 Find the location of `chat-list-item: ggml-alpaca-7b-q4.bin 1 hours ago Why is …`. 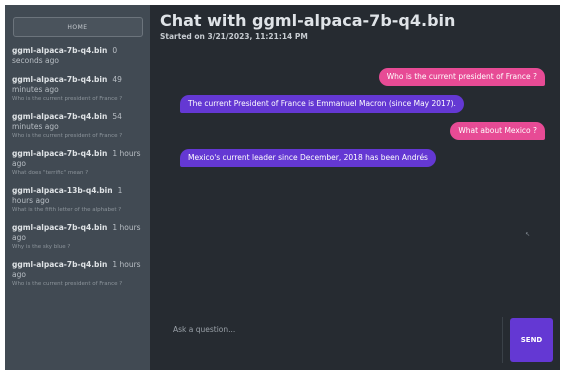

chat-list-item: ggml-alpaca-7b-q4.bin 1 hours ago Why is … is located at coordinates (77, 237).